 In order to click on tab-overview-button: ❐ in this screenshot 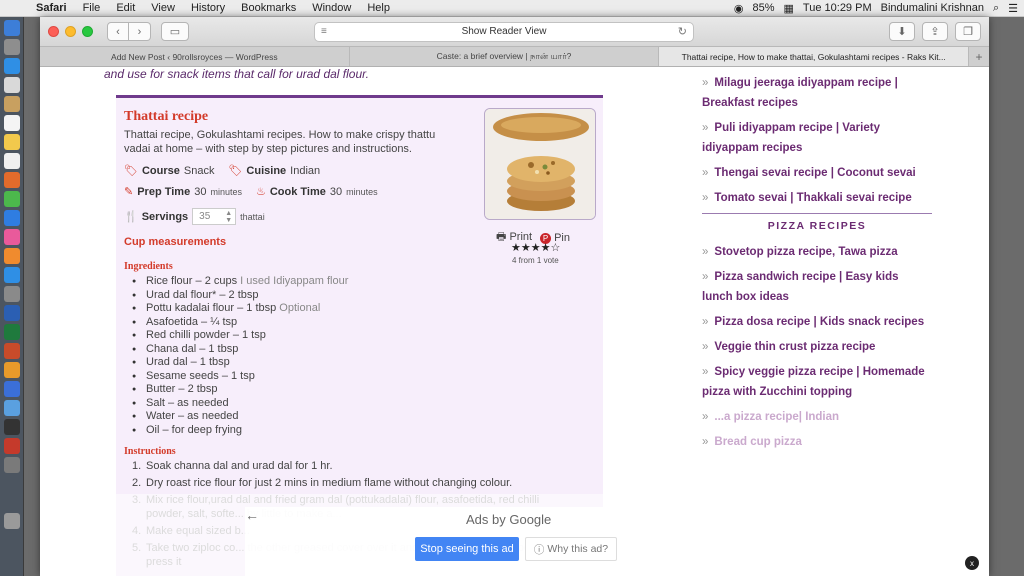, I will do `click(968, 31)`.